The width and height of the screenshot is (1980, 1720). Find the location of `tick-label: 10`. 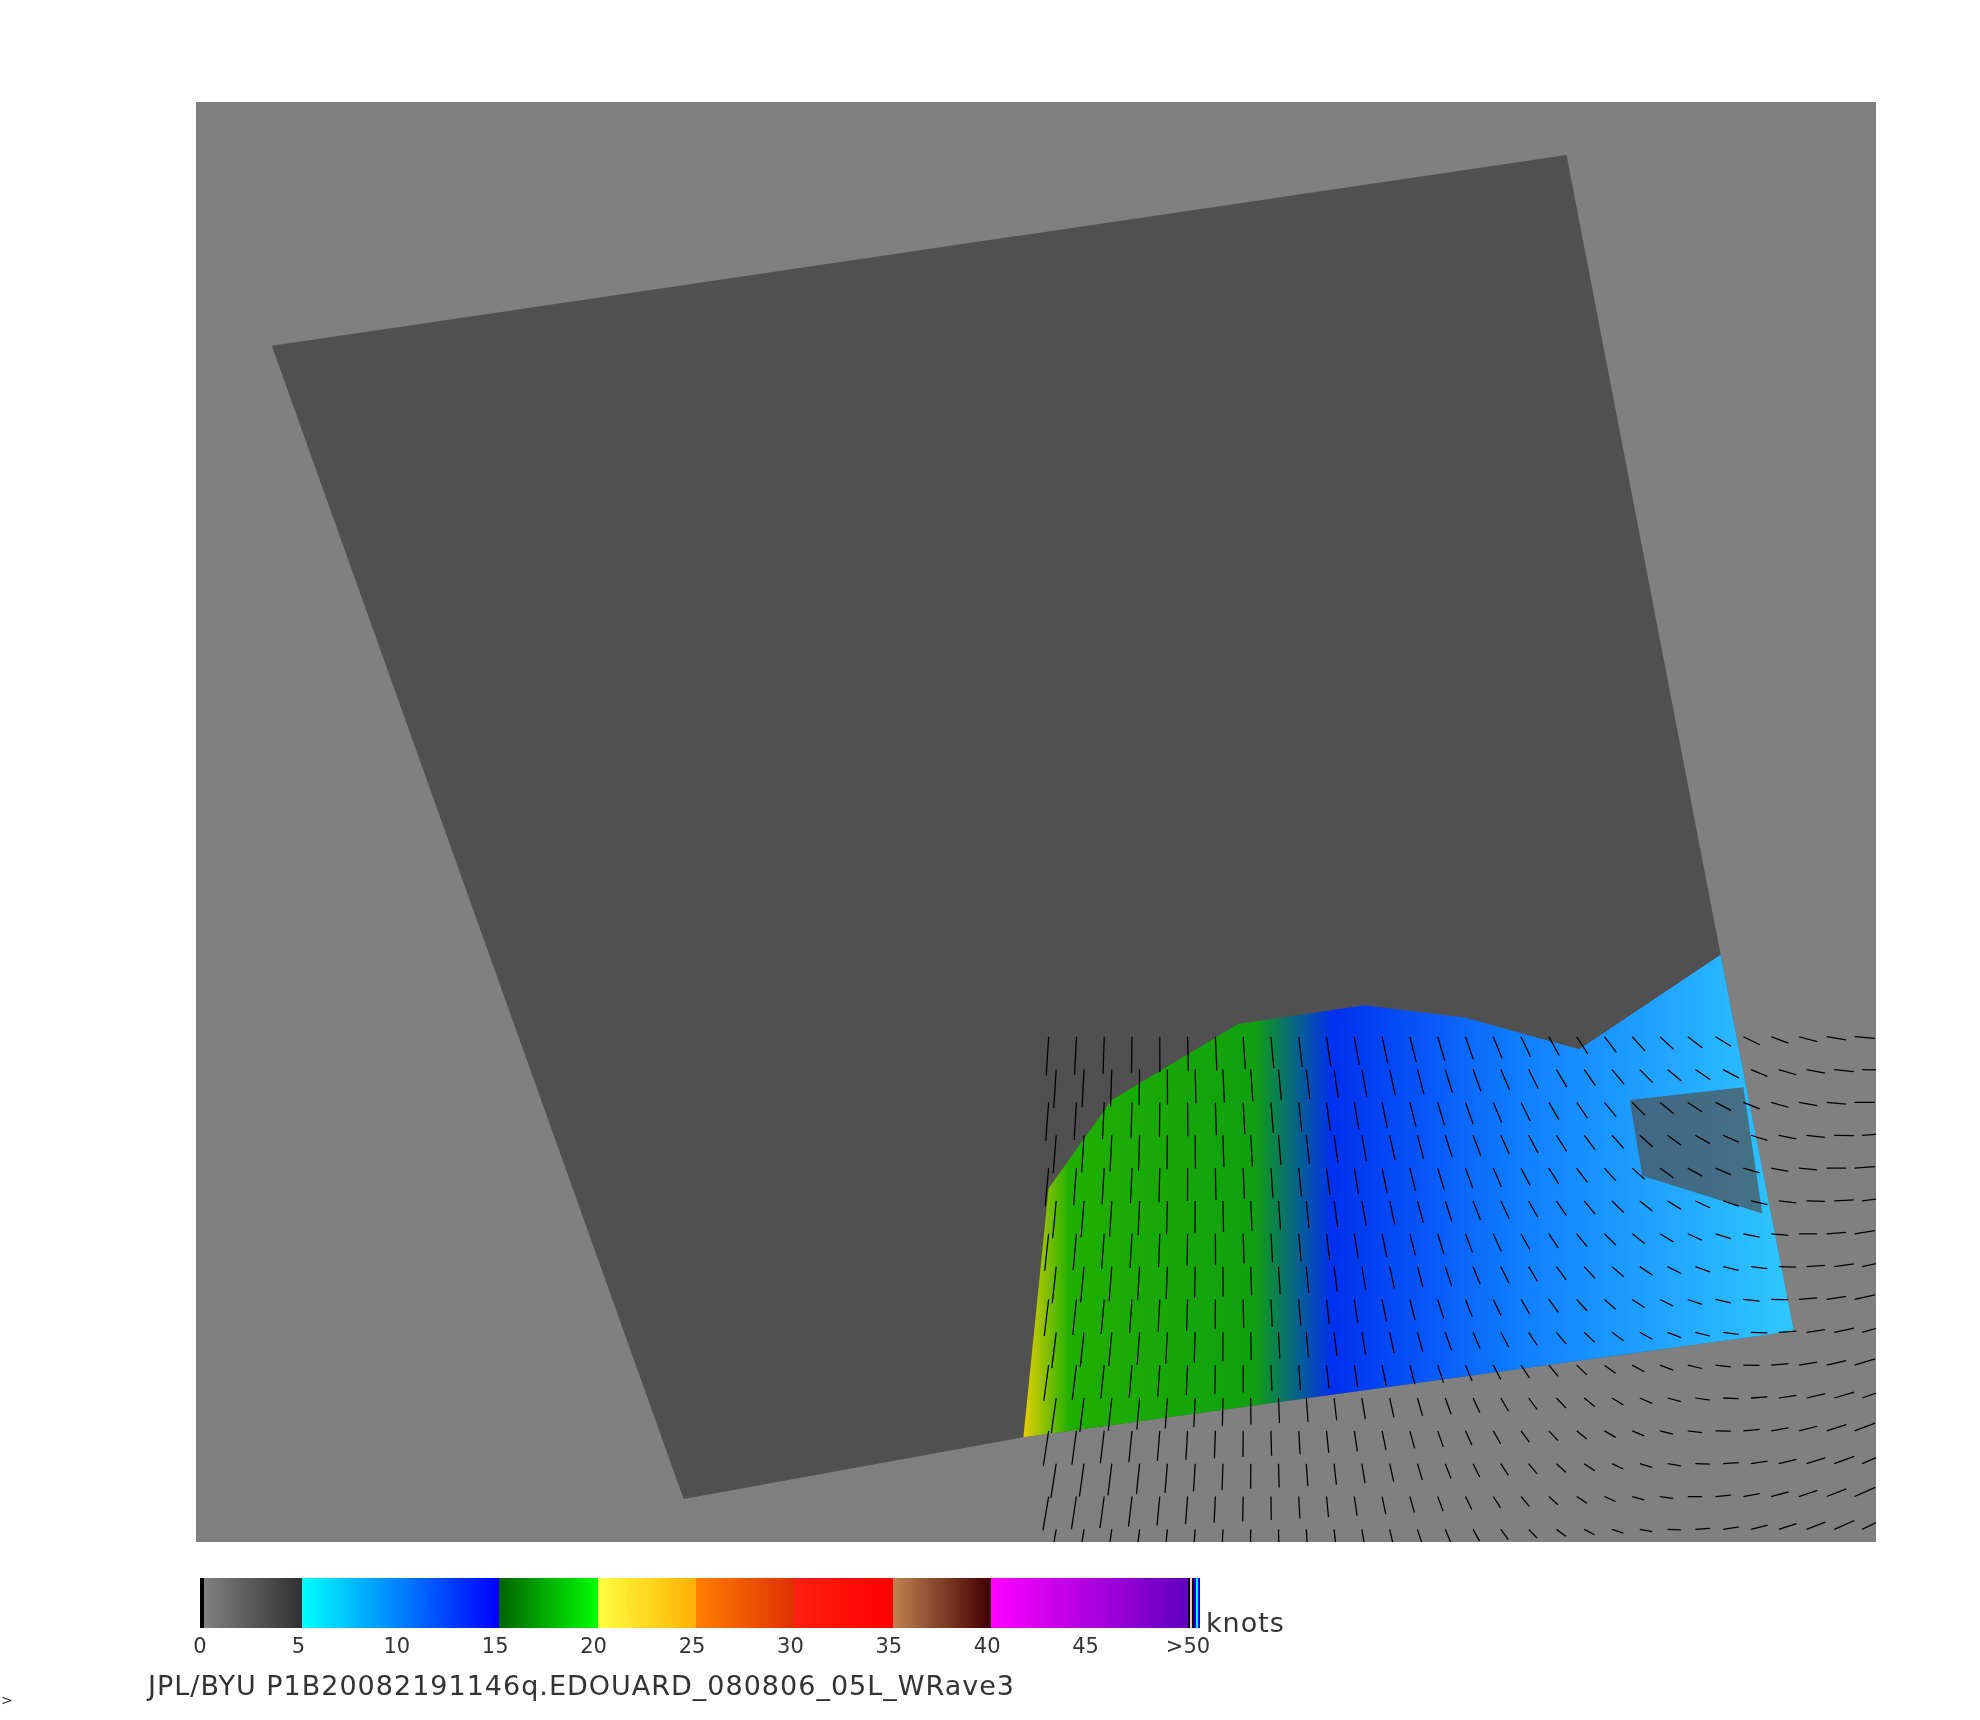

tick-label: 10 is located at coordinates (397, 1646).